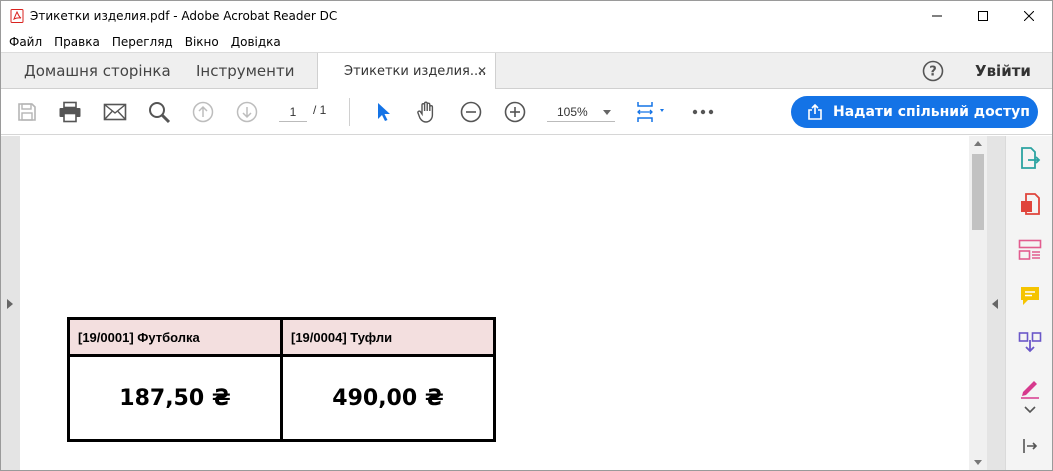 The width and height of the screenshot is (1053, 471). I want to click on scroll-up-icon, so click(978, 143).